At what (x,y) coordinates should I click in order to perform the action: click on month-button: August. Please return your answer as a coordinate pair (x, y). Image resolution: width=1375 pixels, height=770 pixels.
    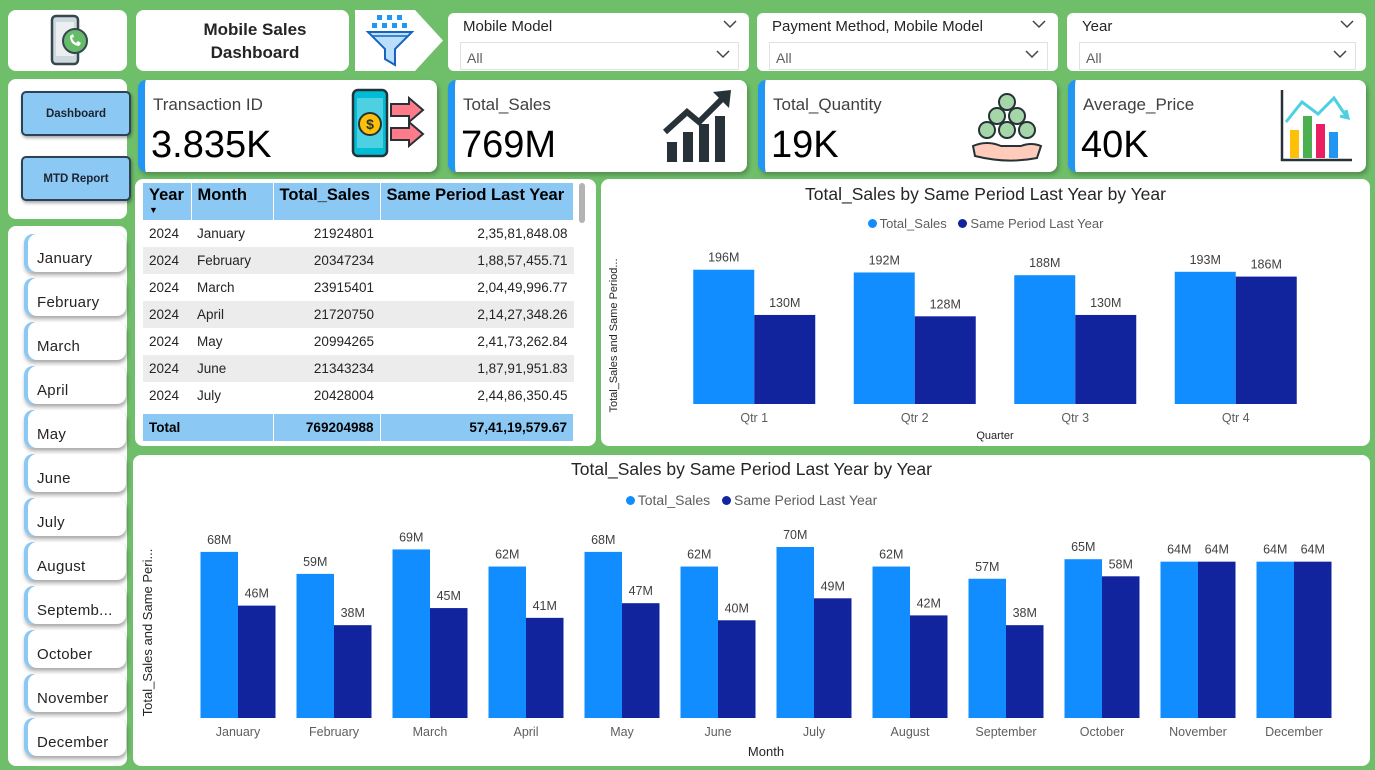
    Looking at the image, I should click on (75, 561).